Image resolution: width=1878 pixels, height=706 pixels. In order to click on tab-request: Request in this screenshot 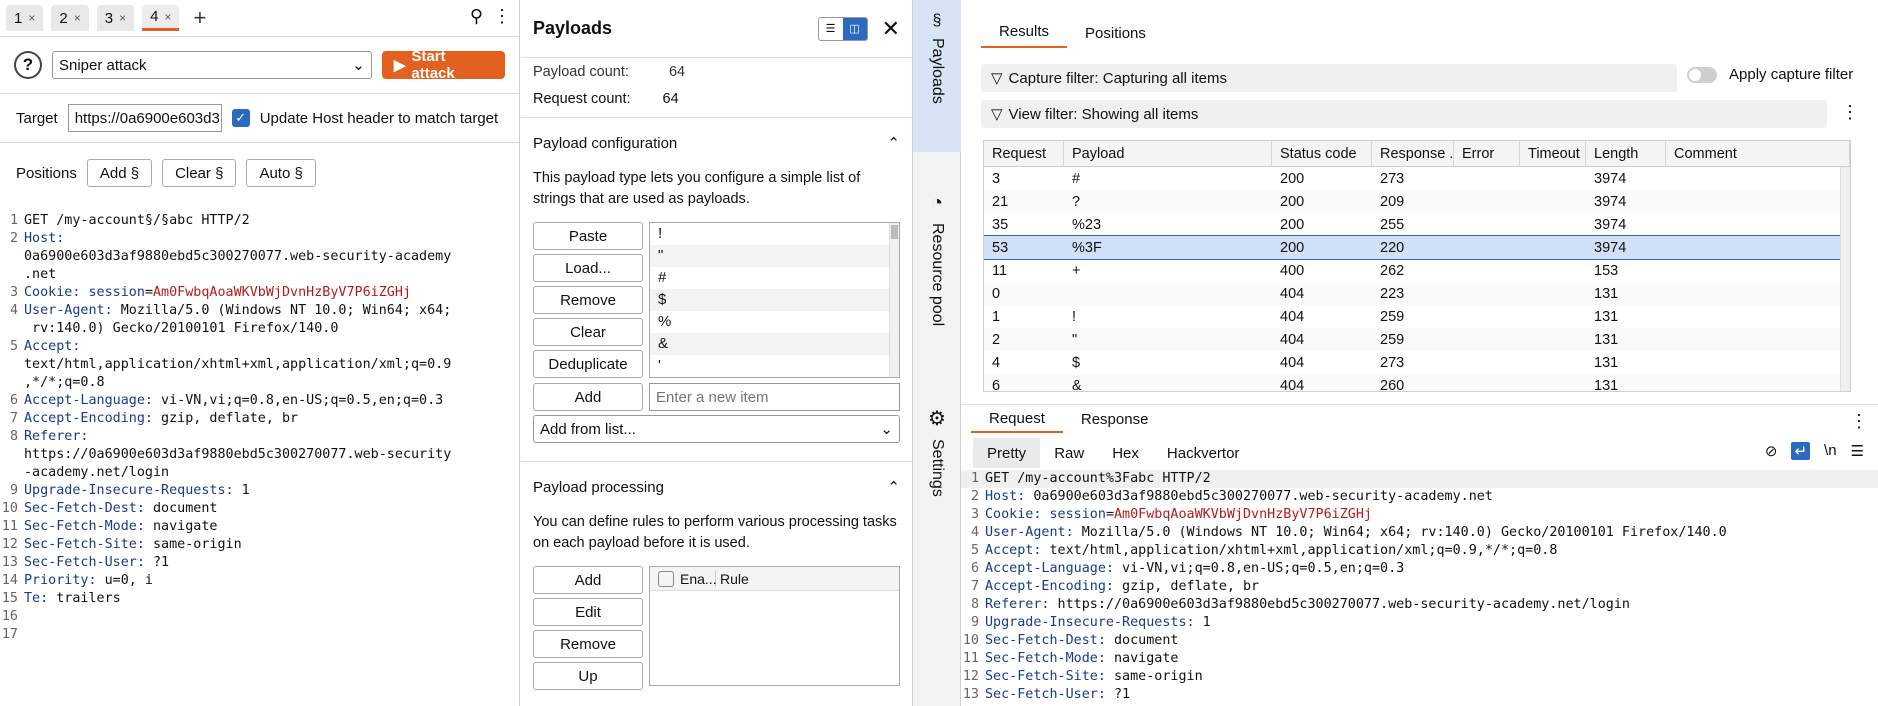, I will do `click(1017, 421)`.